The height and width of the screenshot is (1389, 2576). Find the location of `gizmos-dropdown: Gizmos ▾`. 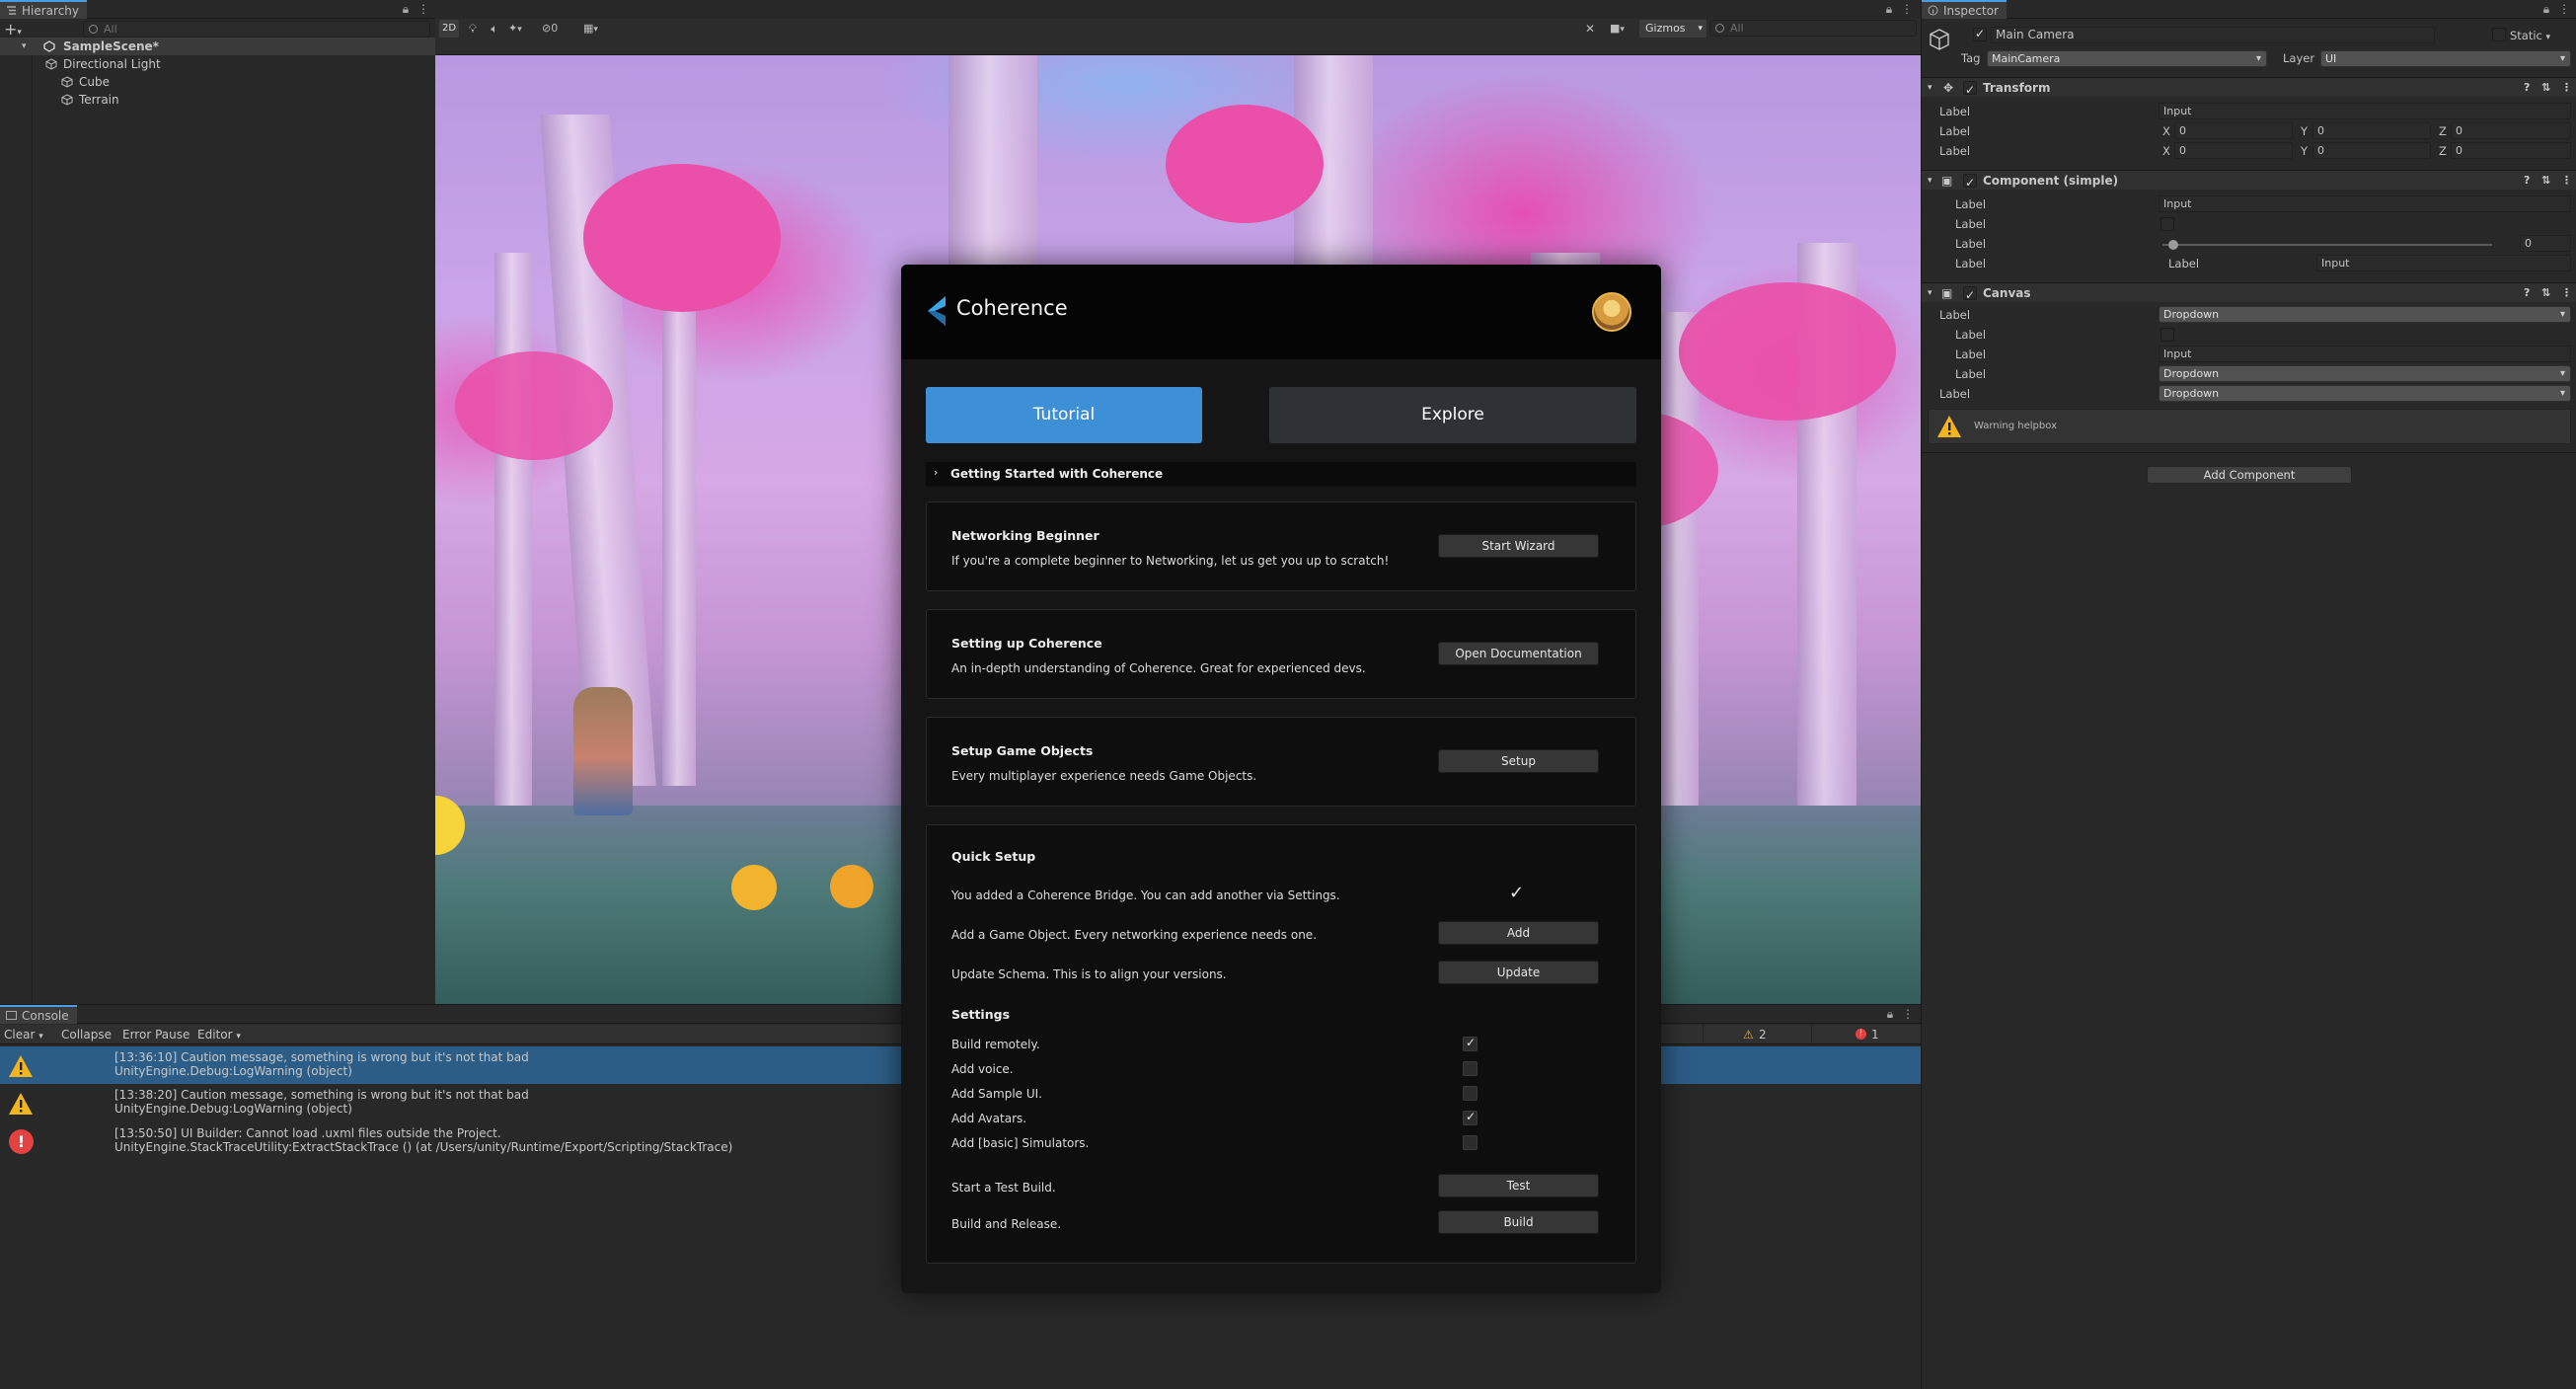

gizmos-dropdown: Gizmos ▾ is located at coordinates (1672, 29).